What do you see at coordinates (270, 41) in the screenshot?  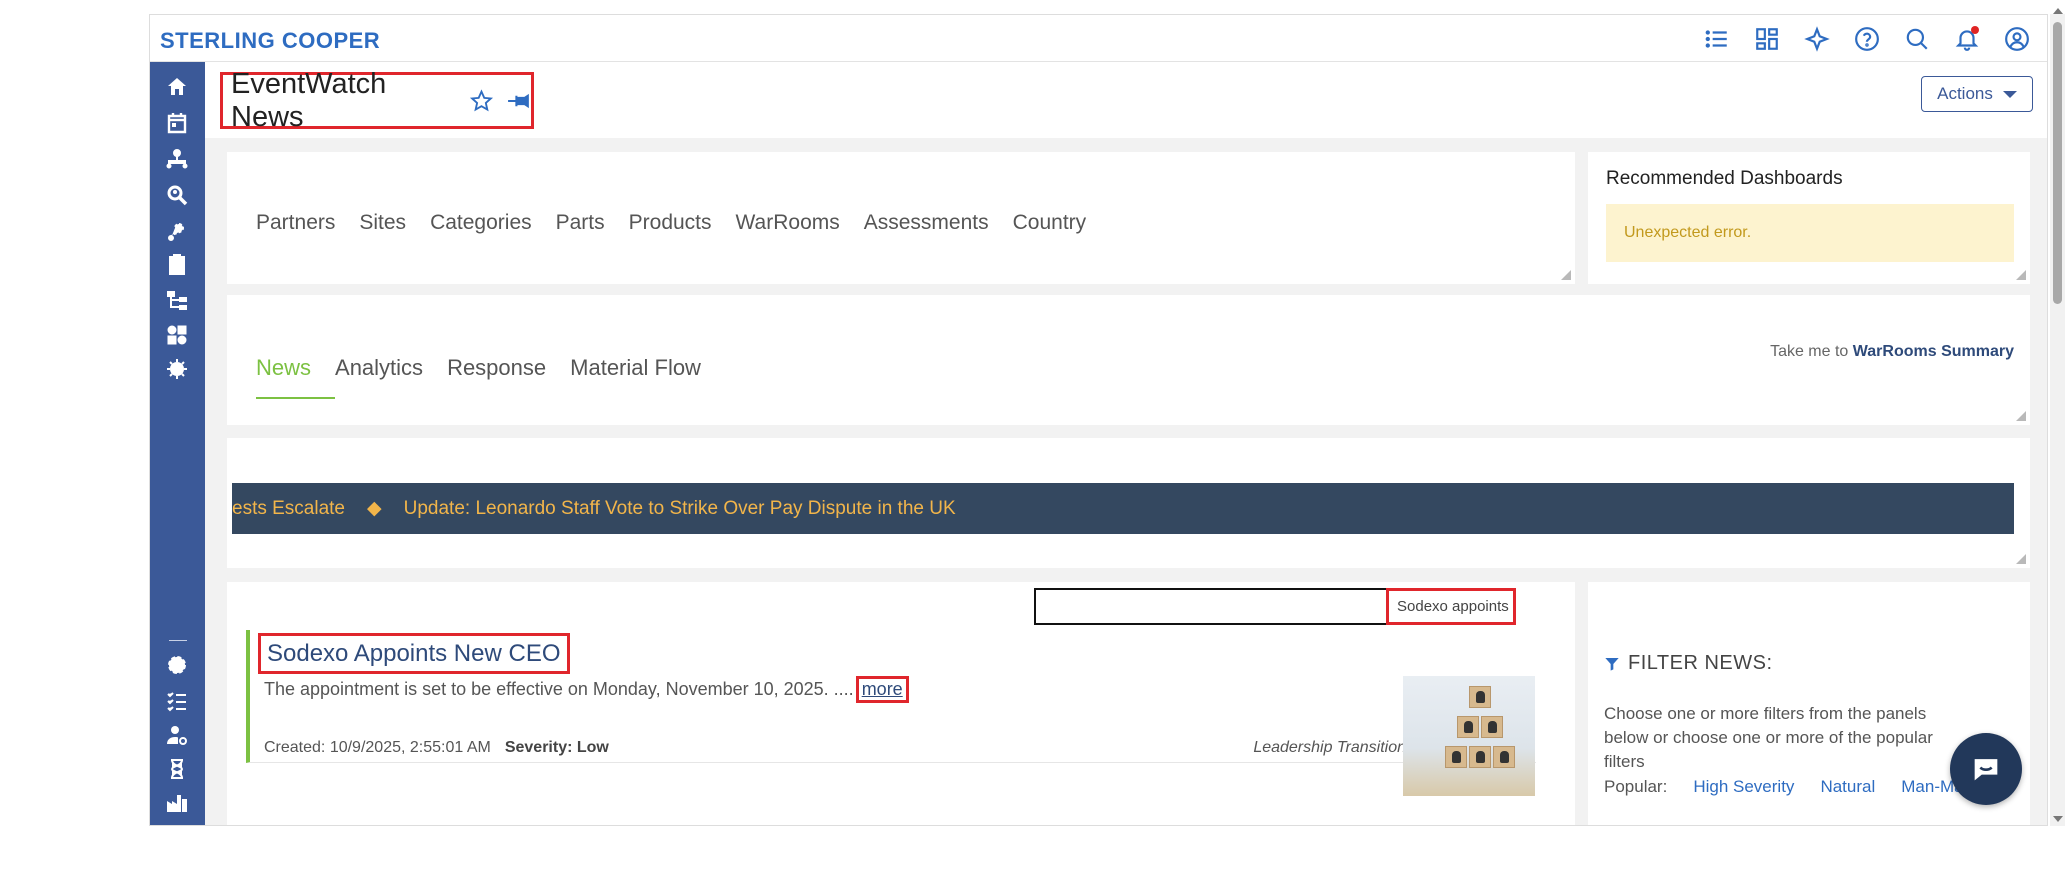 I see `brand-logo: STERLING COOPER` at bounding box center [270, 41].